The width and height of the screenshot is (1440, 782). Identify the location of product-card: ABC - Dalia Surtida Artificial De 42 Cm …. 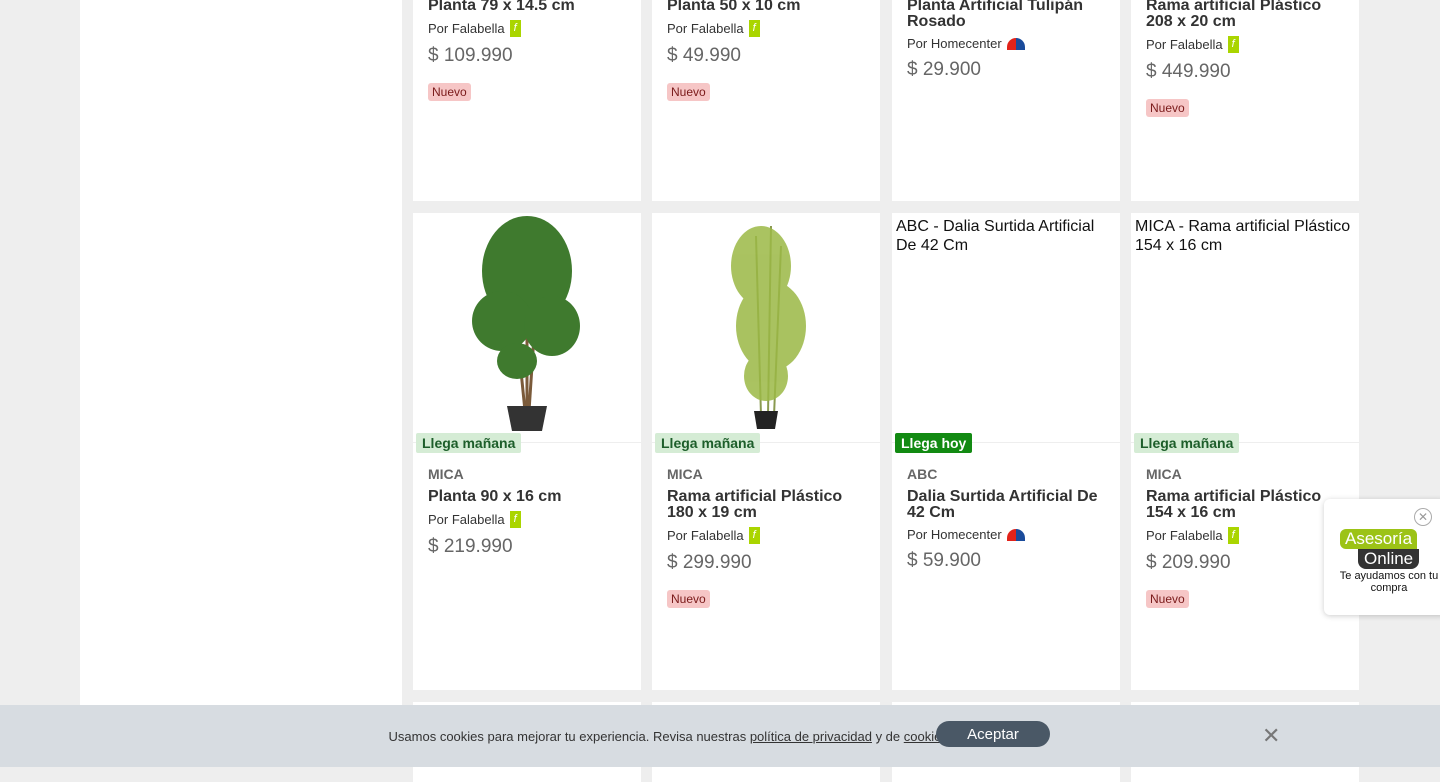
(1006, 451).